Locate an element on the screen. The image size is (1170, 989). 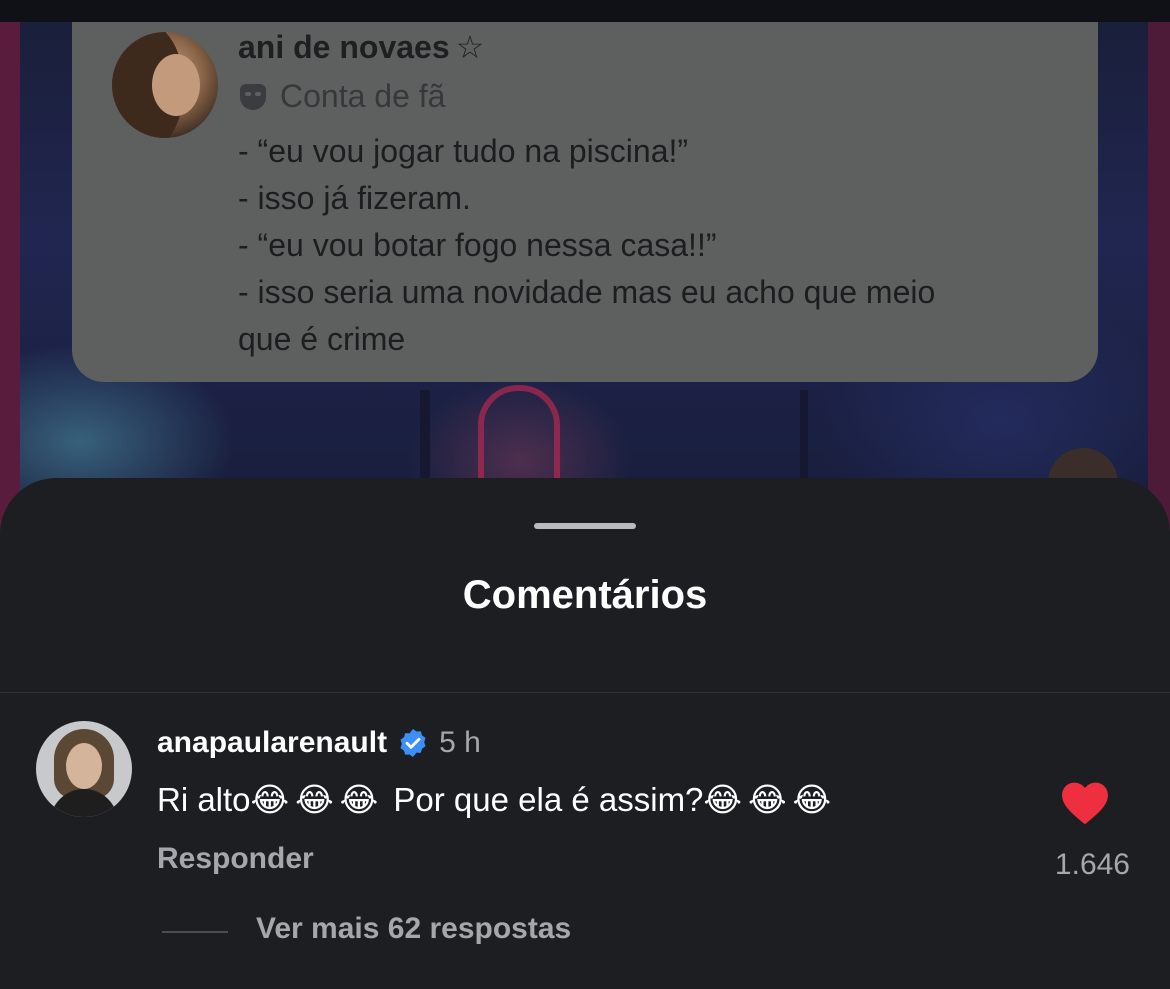
commenter-username: anapaularenault is located at coordinates (272, 743).